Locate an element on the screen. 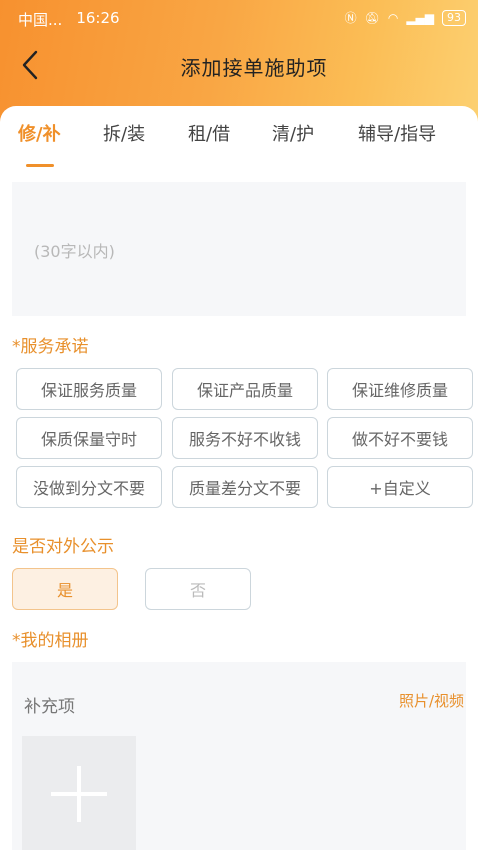 The width and height of the screenshot is (478, 850). plus-icon is located at coordinates (79, 794).